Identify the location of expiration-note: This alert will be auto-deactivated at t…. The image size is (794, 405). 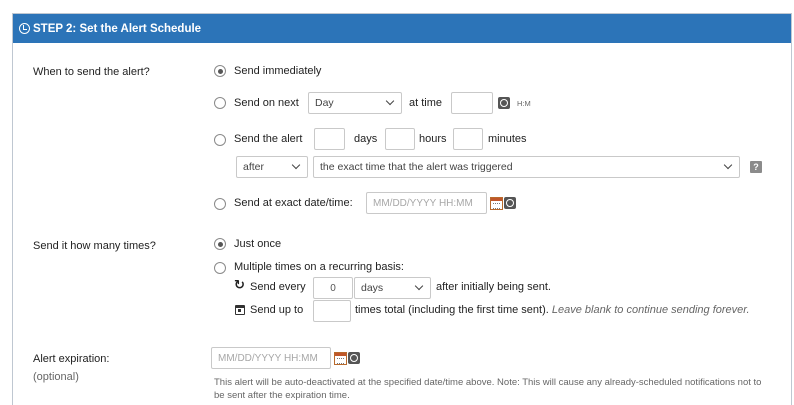
(488, 389).